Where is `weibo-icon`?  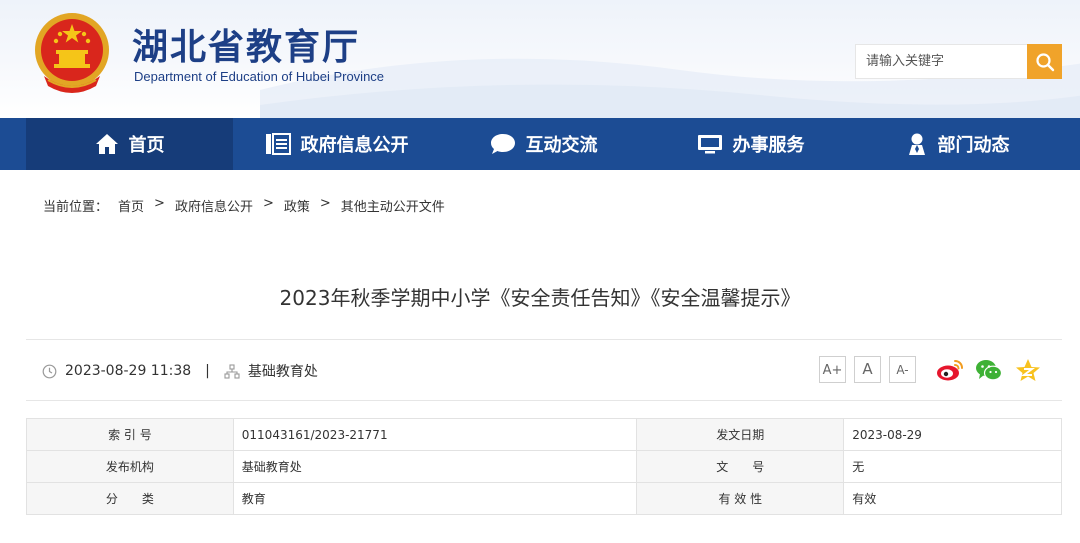
weibo-icon is located at coordinates (950, 370).